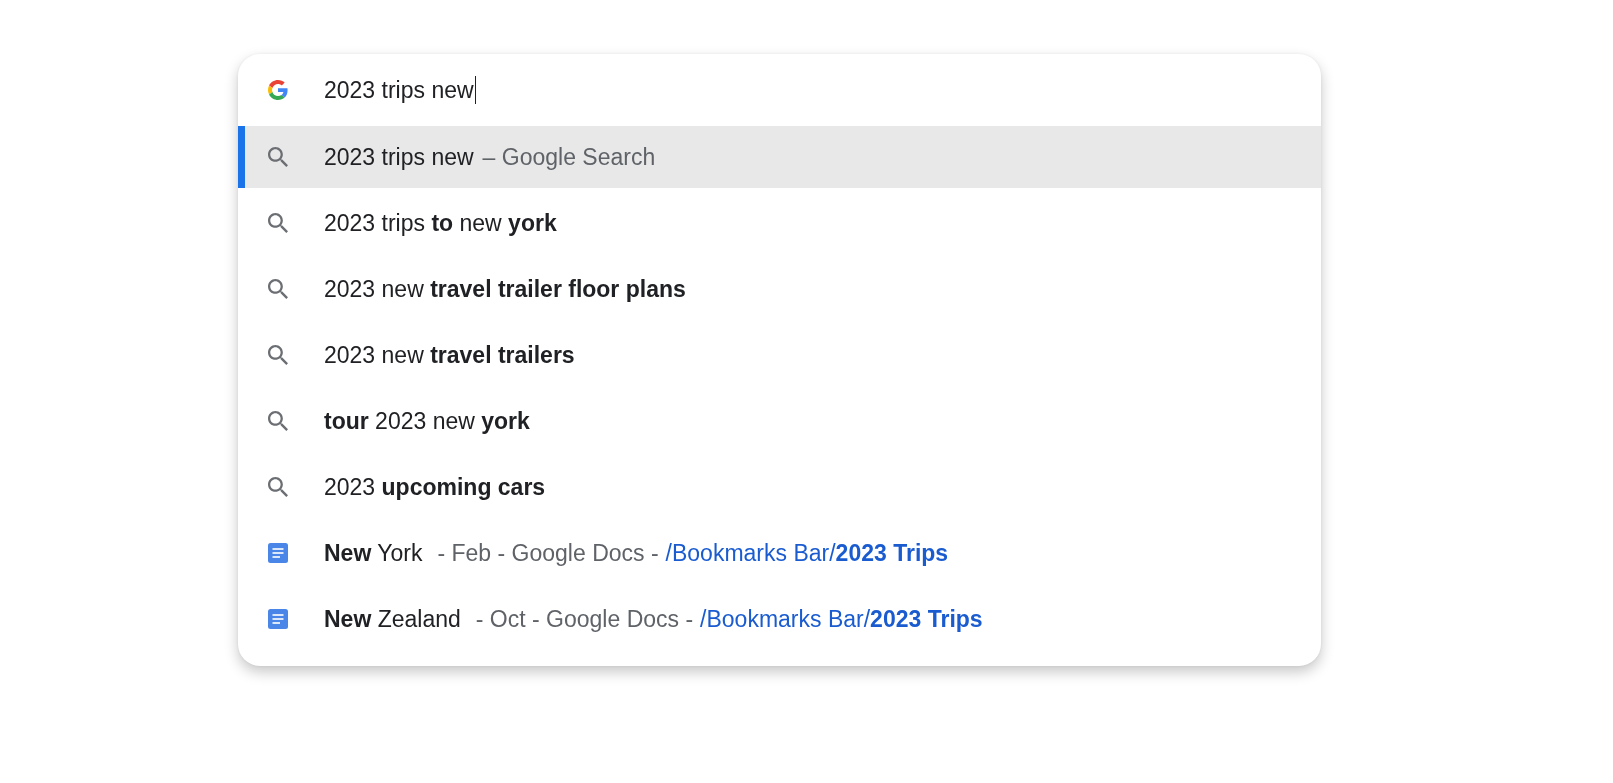  Describe the element at coordinates (779, 223) in the screenshot. I see `suggestion-item: 2023 trips to new york` at that location.